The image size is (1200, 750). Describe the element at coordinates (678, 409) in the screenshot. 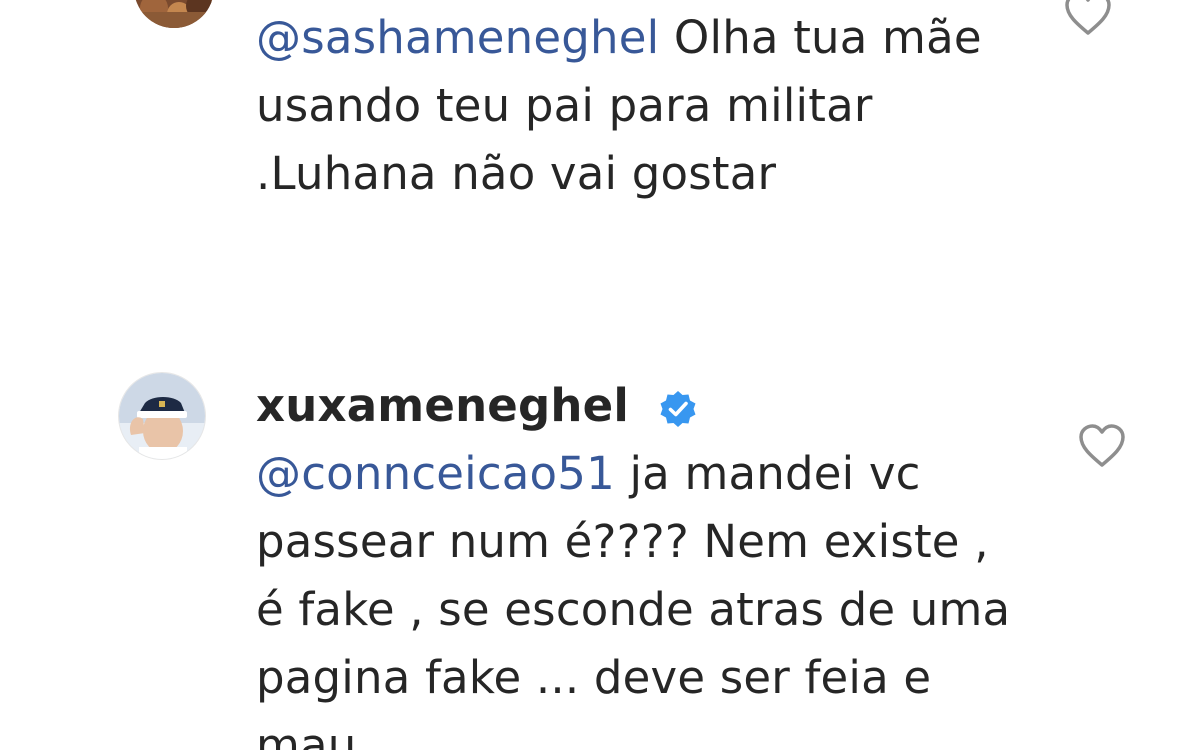

I see `verified-badge-icon` at that location.